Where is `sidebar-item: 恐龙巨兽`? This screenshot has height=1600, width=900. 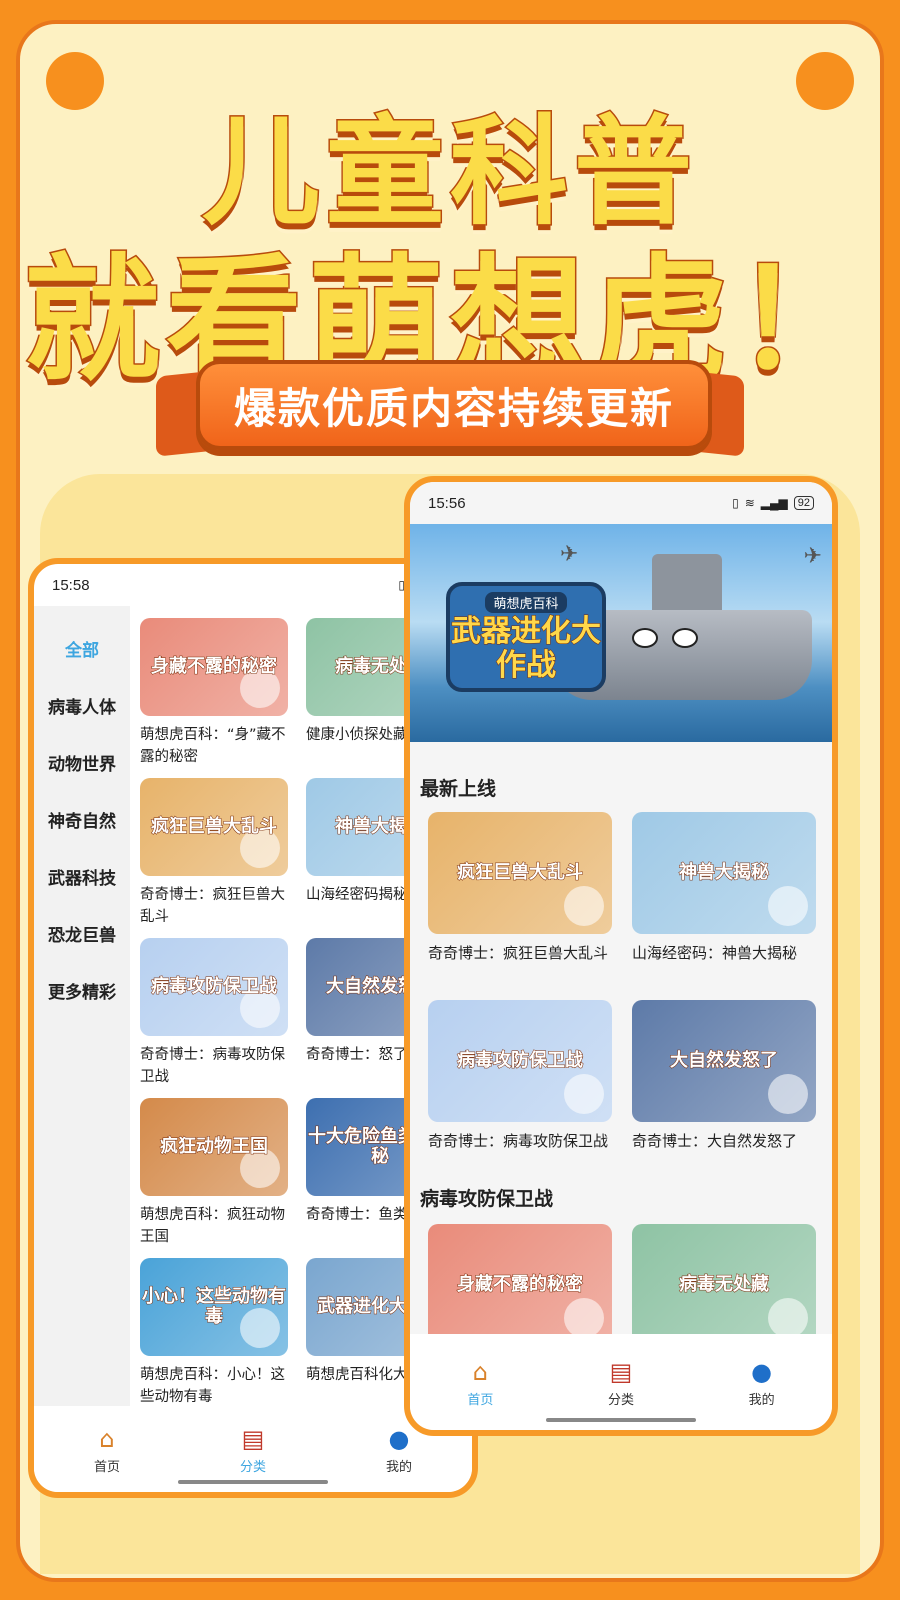 sidebar-item: 恐龙巨兽 is located at coordinates (82, 933).